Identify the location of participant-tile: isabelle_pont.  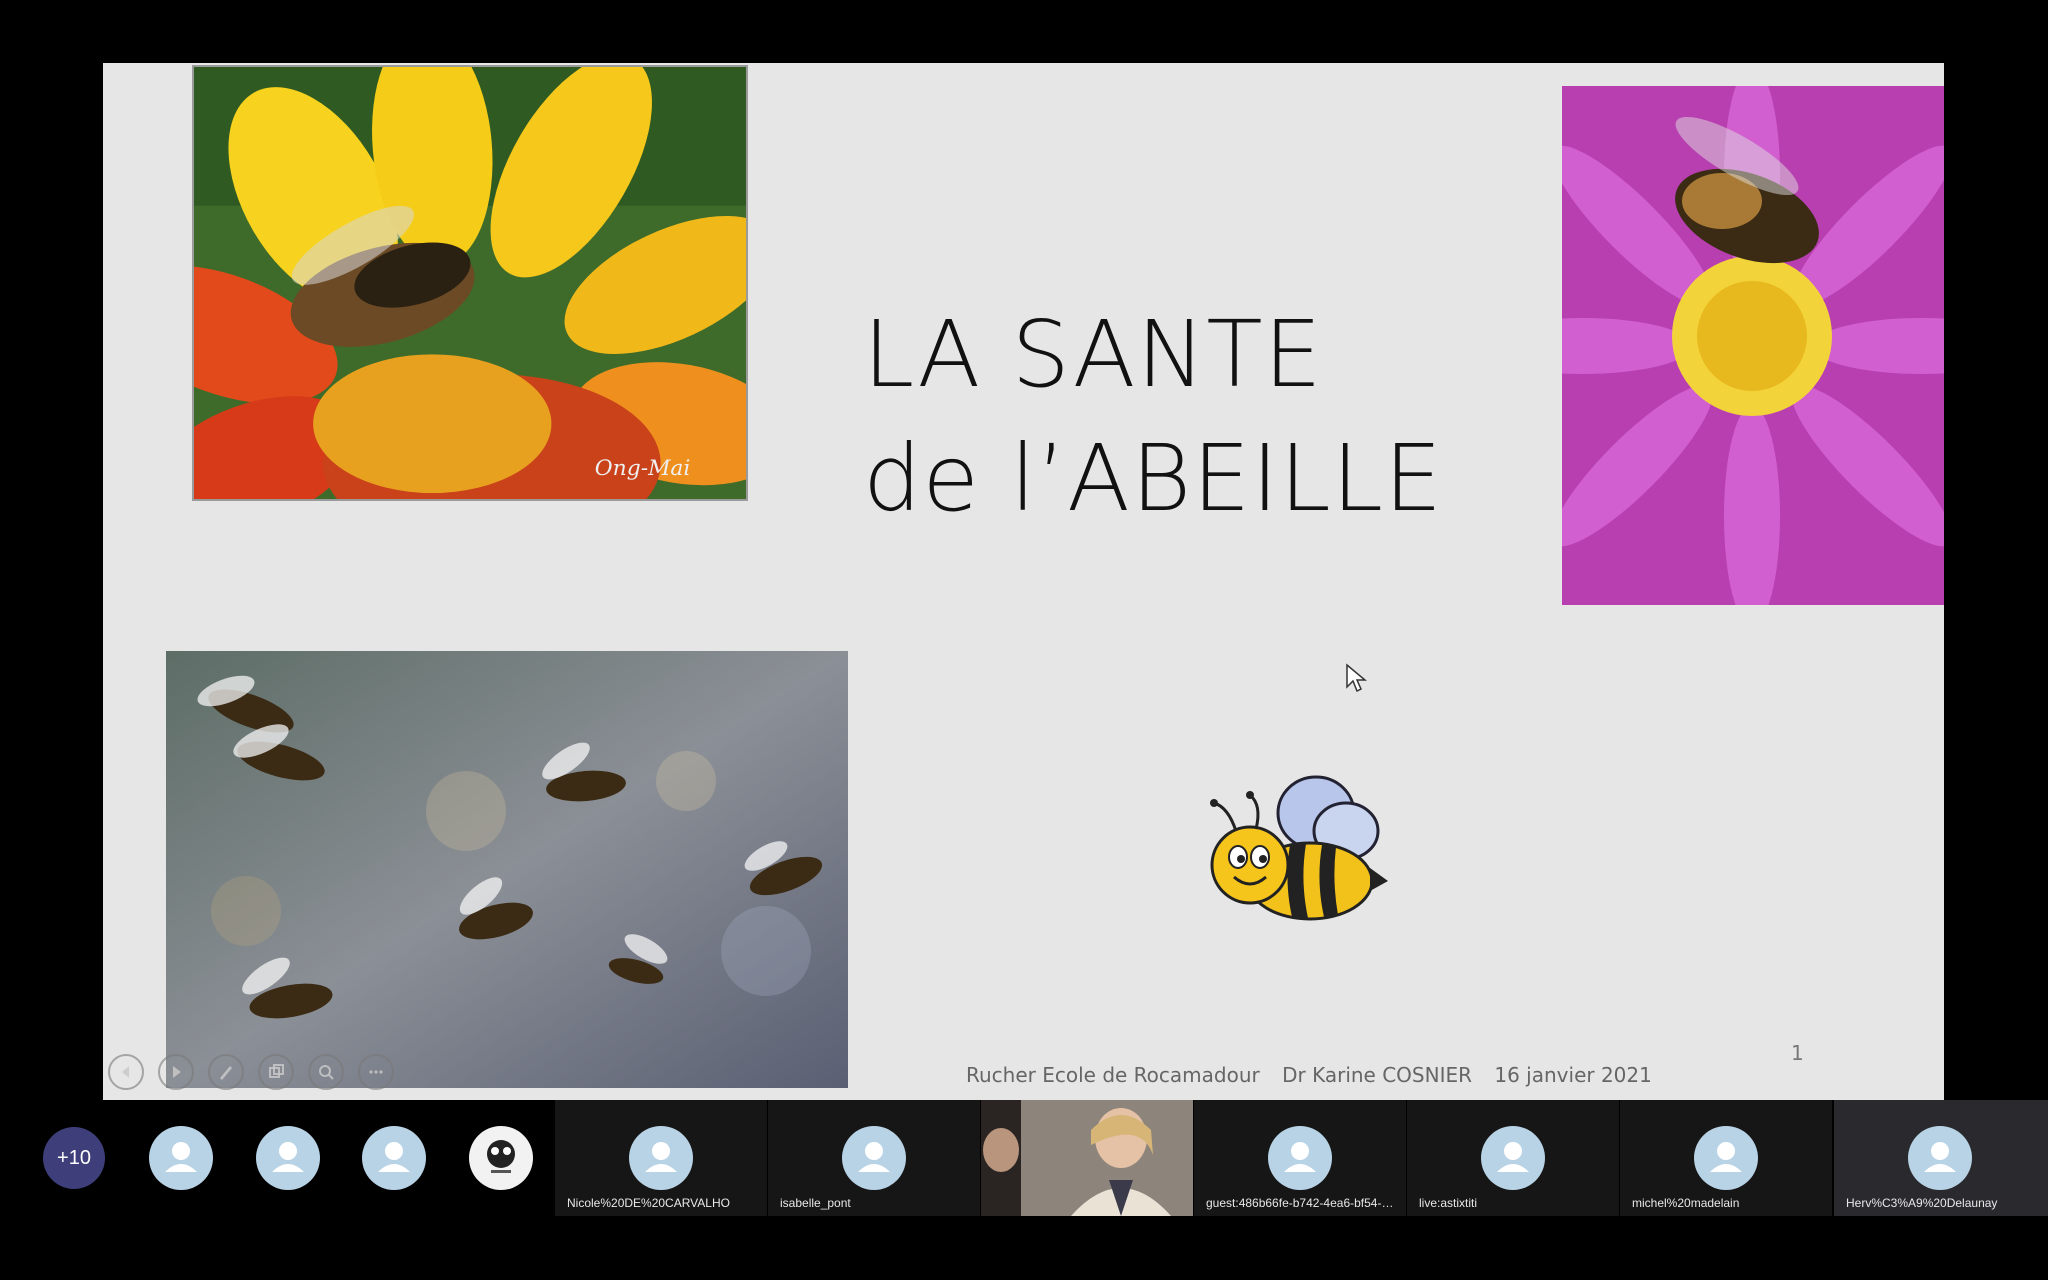
(874, 1158).